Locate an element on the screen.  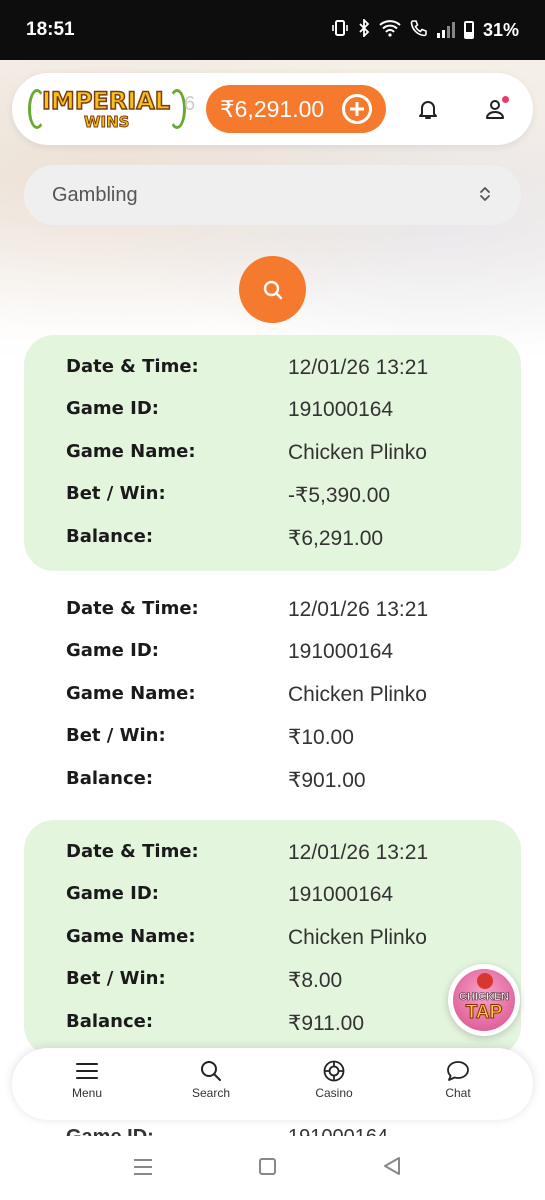
system-navigation-bar is located at coordinates (272, 1168).